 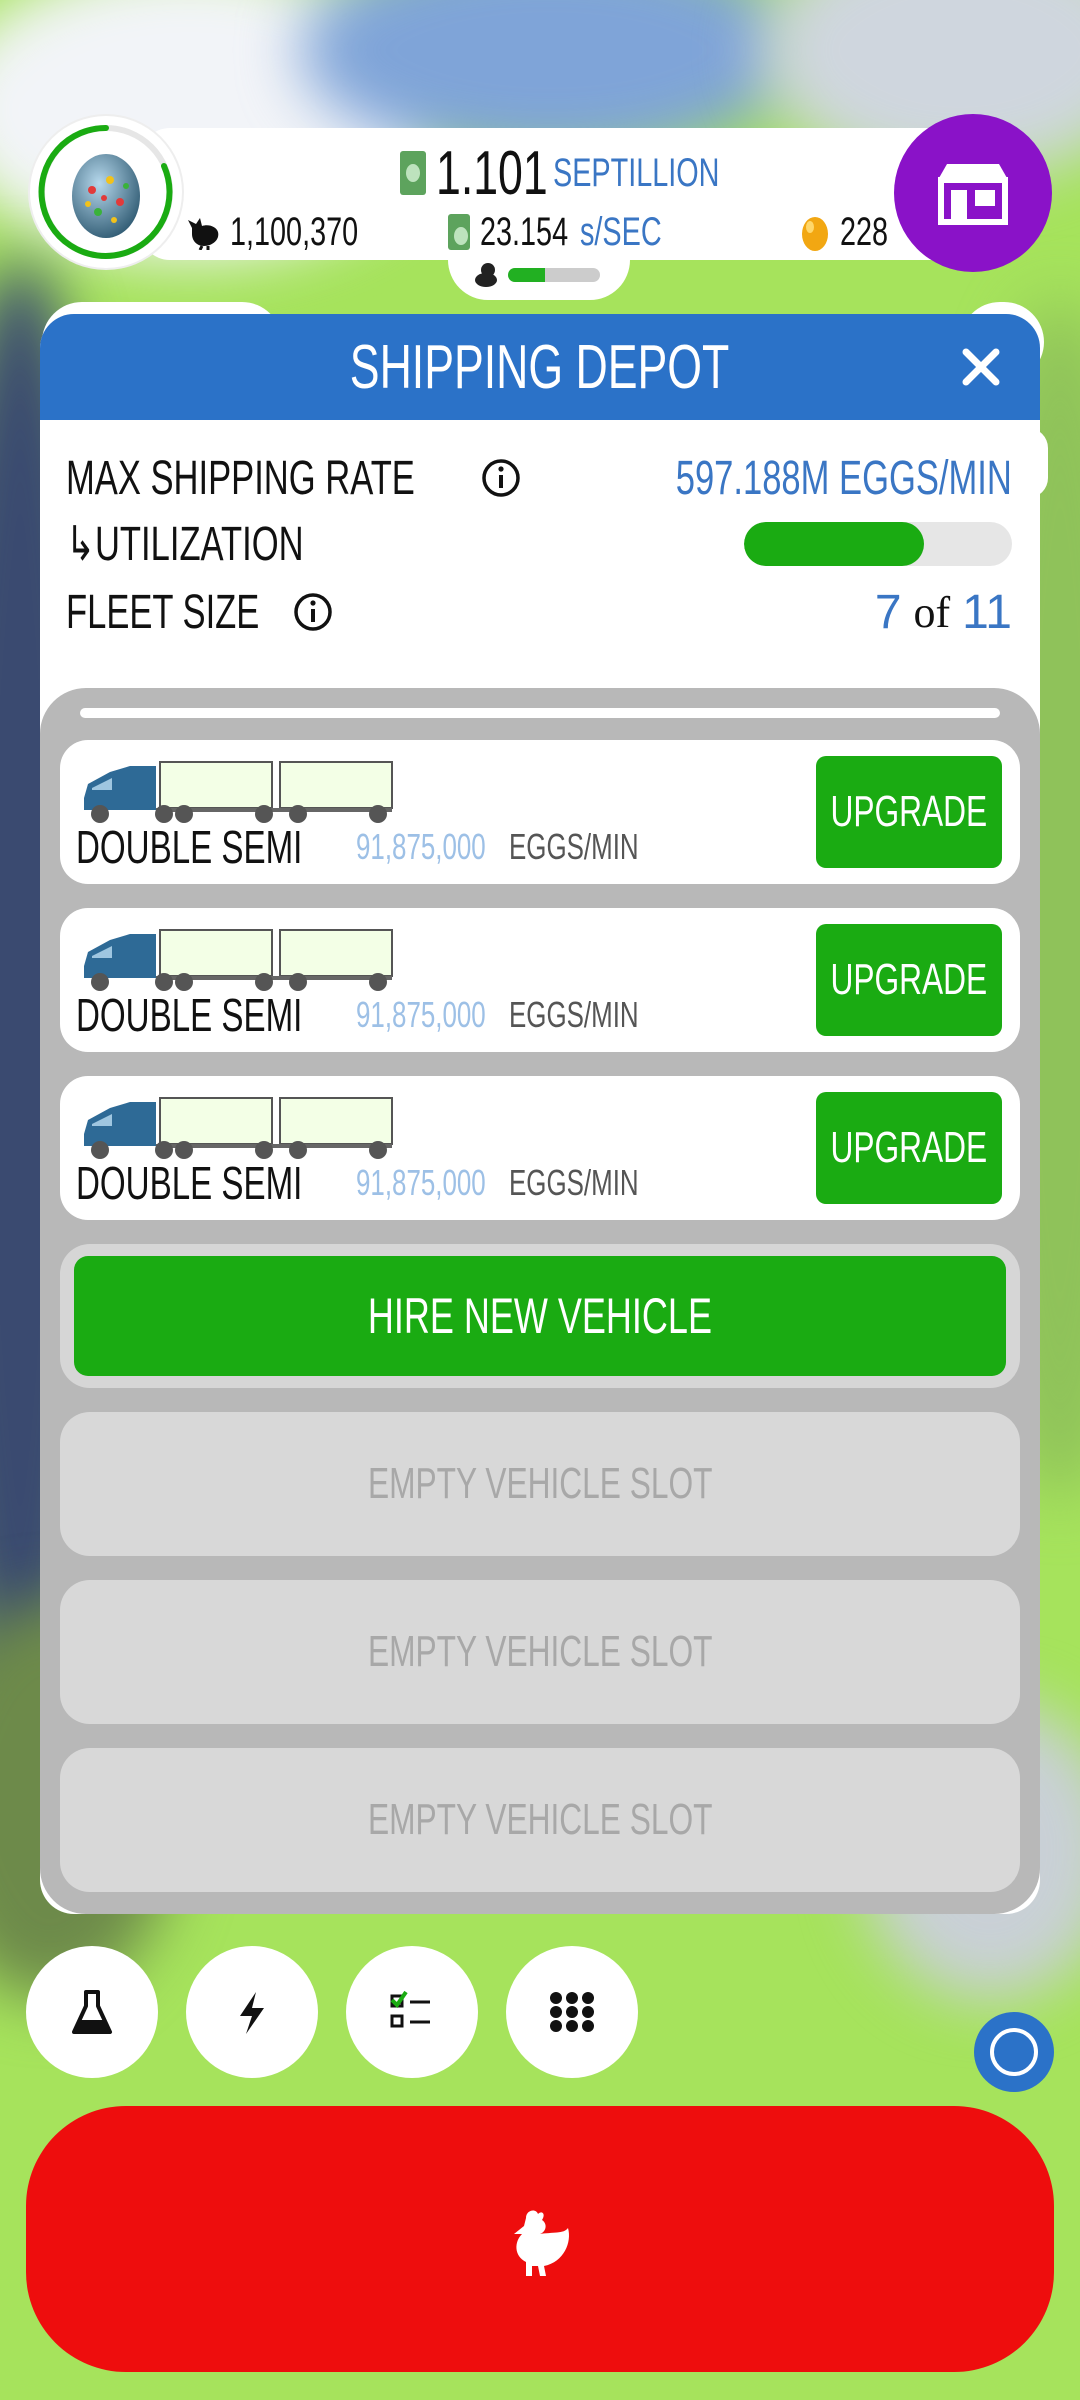 I want to click on fleet-of: of, so click(x=932, y=612).